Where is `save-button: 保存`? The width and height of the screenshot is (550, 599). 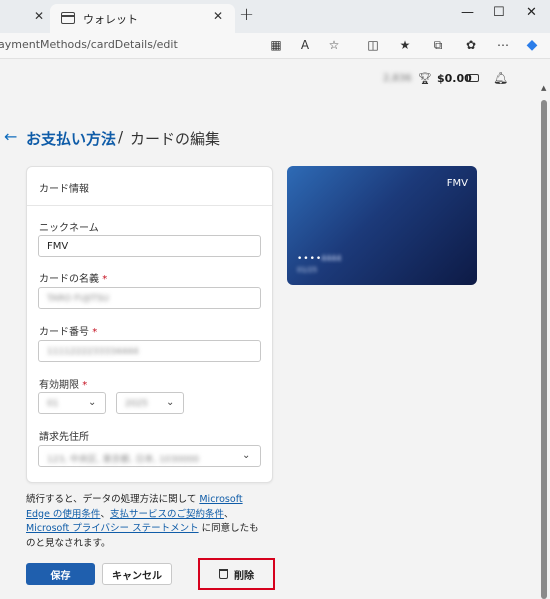
save-button: 保存 is located at coordinates (60, 574).